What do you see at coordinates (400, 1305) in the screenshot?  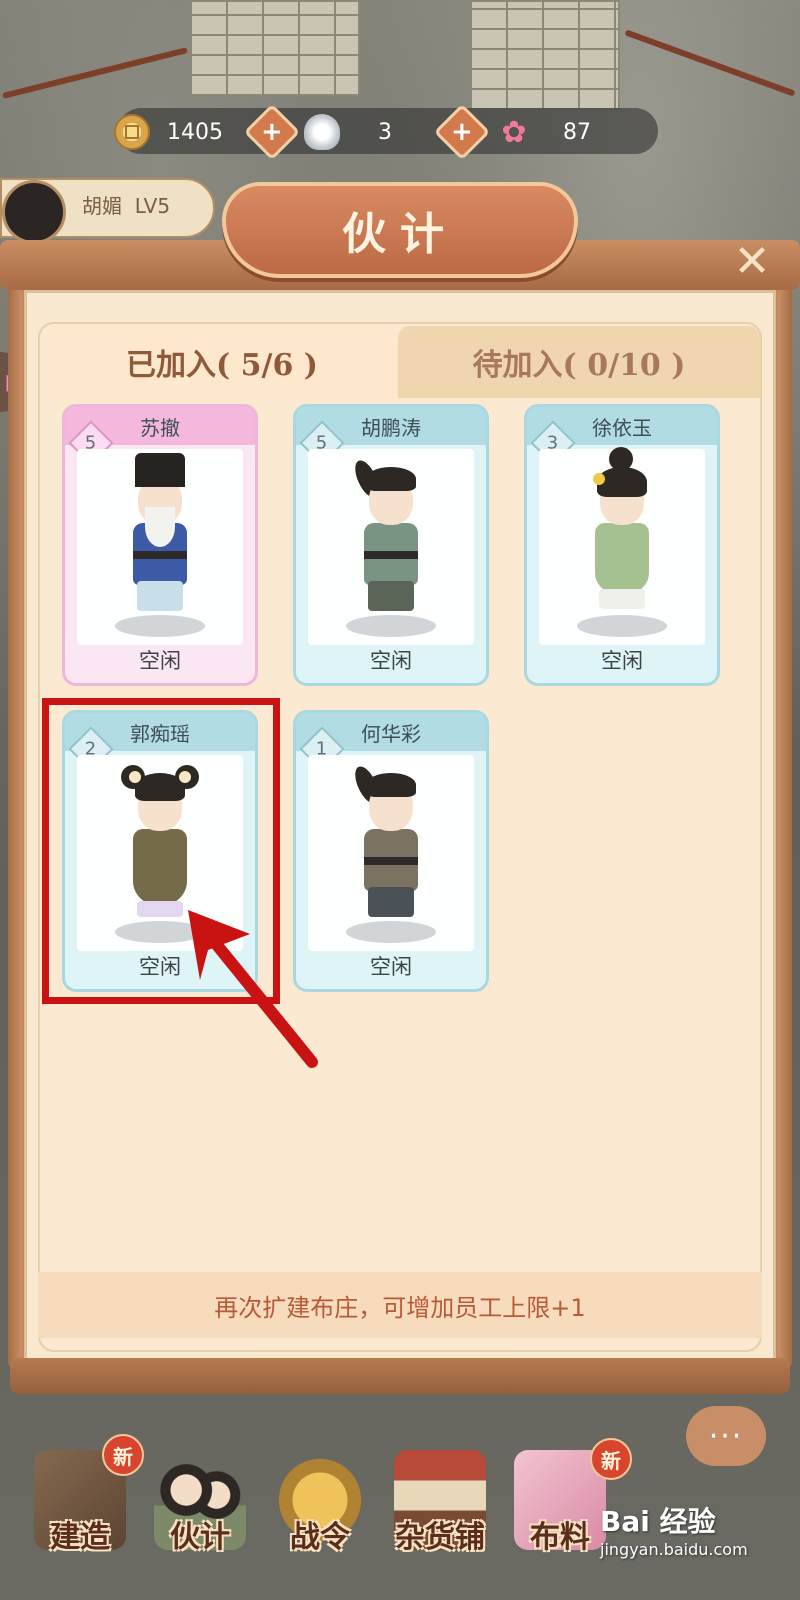 I see `capacity-hint: 再次扩建布庄，可增加员工上限+1` at bounding box center [400, 1305].